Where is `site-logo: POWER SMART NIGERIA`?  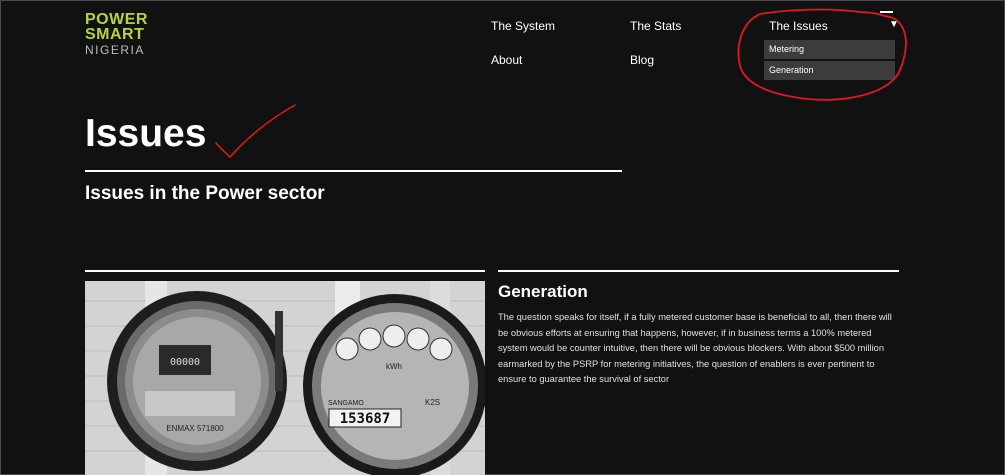
site-logo: POWER SMART NIGERIA is located at coordinates (116, 34).